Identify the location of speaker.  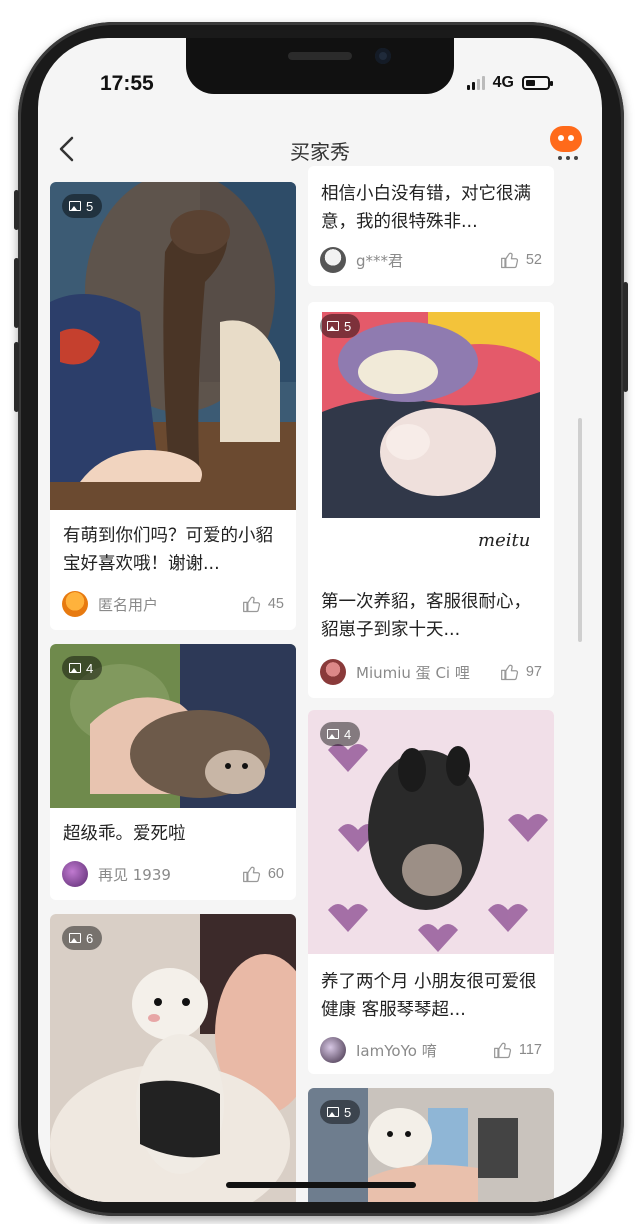
(320, 56).